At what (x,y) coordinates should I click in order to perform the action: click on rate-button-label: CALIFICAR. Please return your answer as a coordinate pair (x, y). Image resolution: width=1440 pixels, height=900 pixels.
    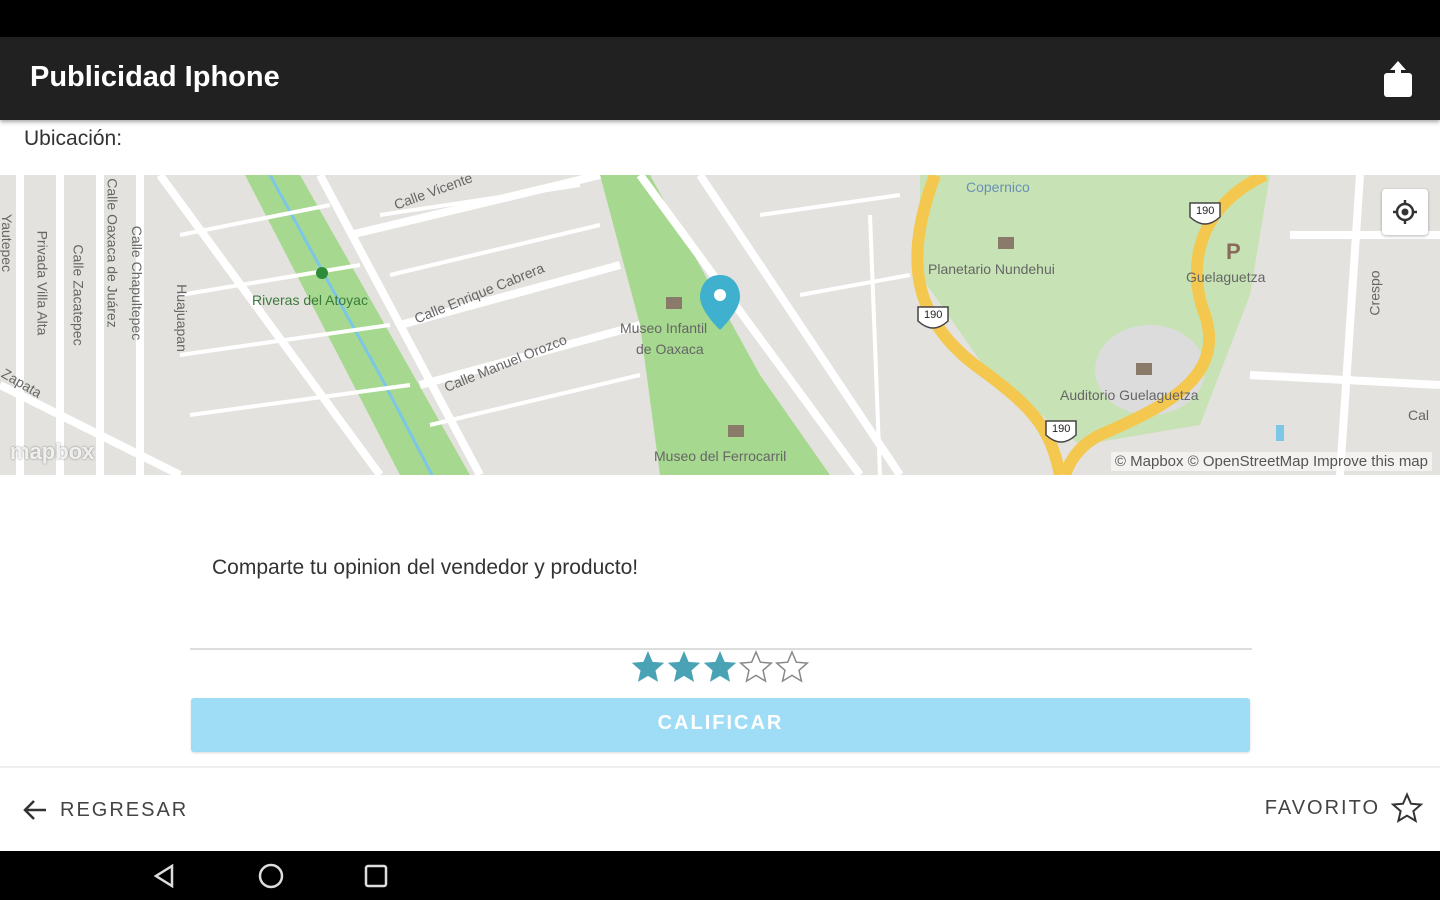
    Looking at the image, I should click on (720, 723).